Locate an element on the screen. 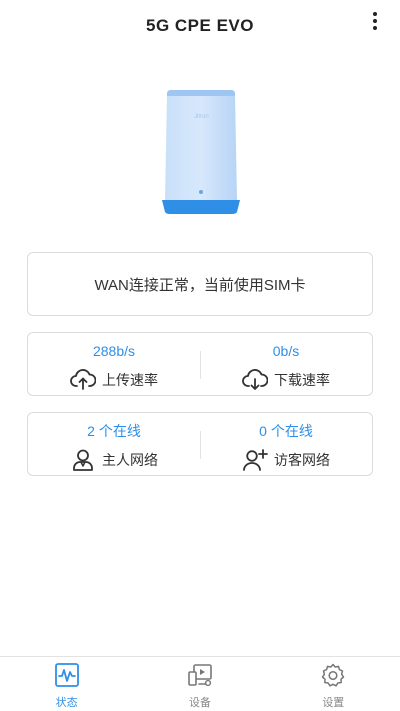  cloud-download-icon is located at coordinates (255, 379).